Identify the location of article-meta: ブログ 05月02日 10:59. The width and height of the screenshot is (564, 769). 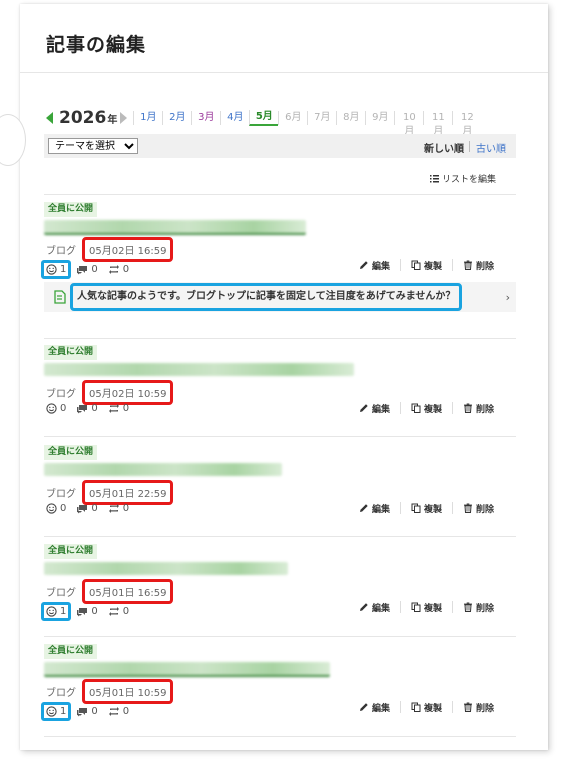
(110, 392).